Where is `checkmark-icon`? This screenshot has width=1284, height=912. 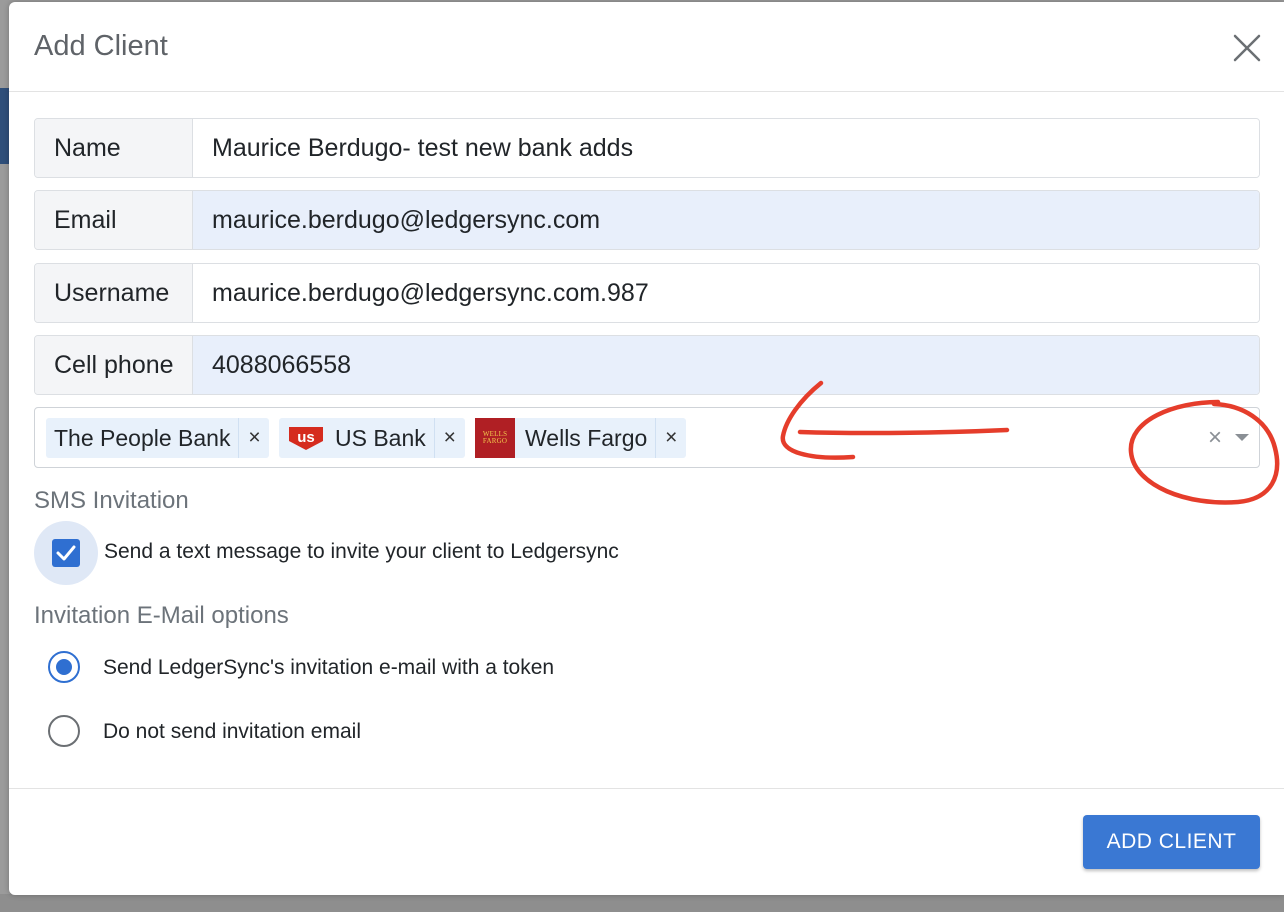 checkmark-icon is located at coordinates (66, 553).